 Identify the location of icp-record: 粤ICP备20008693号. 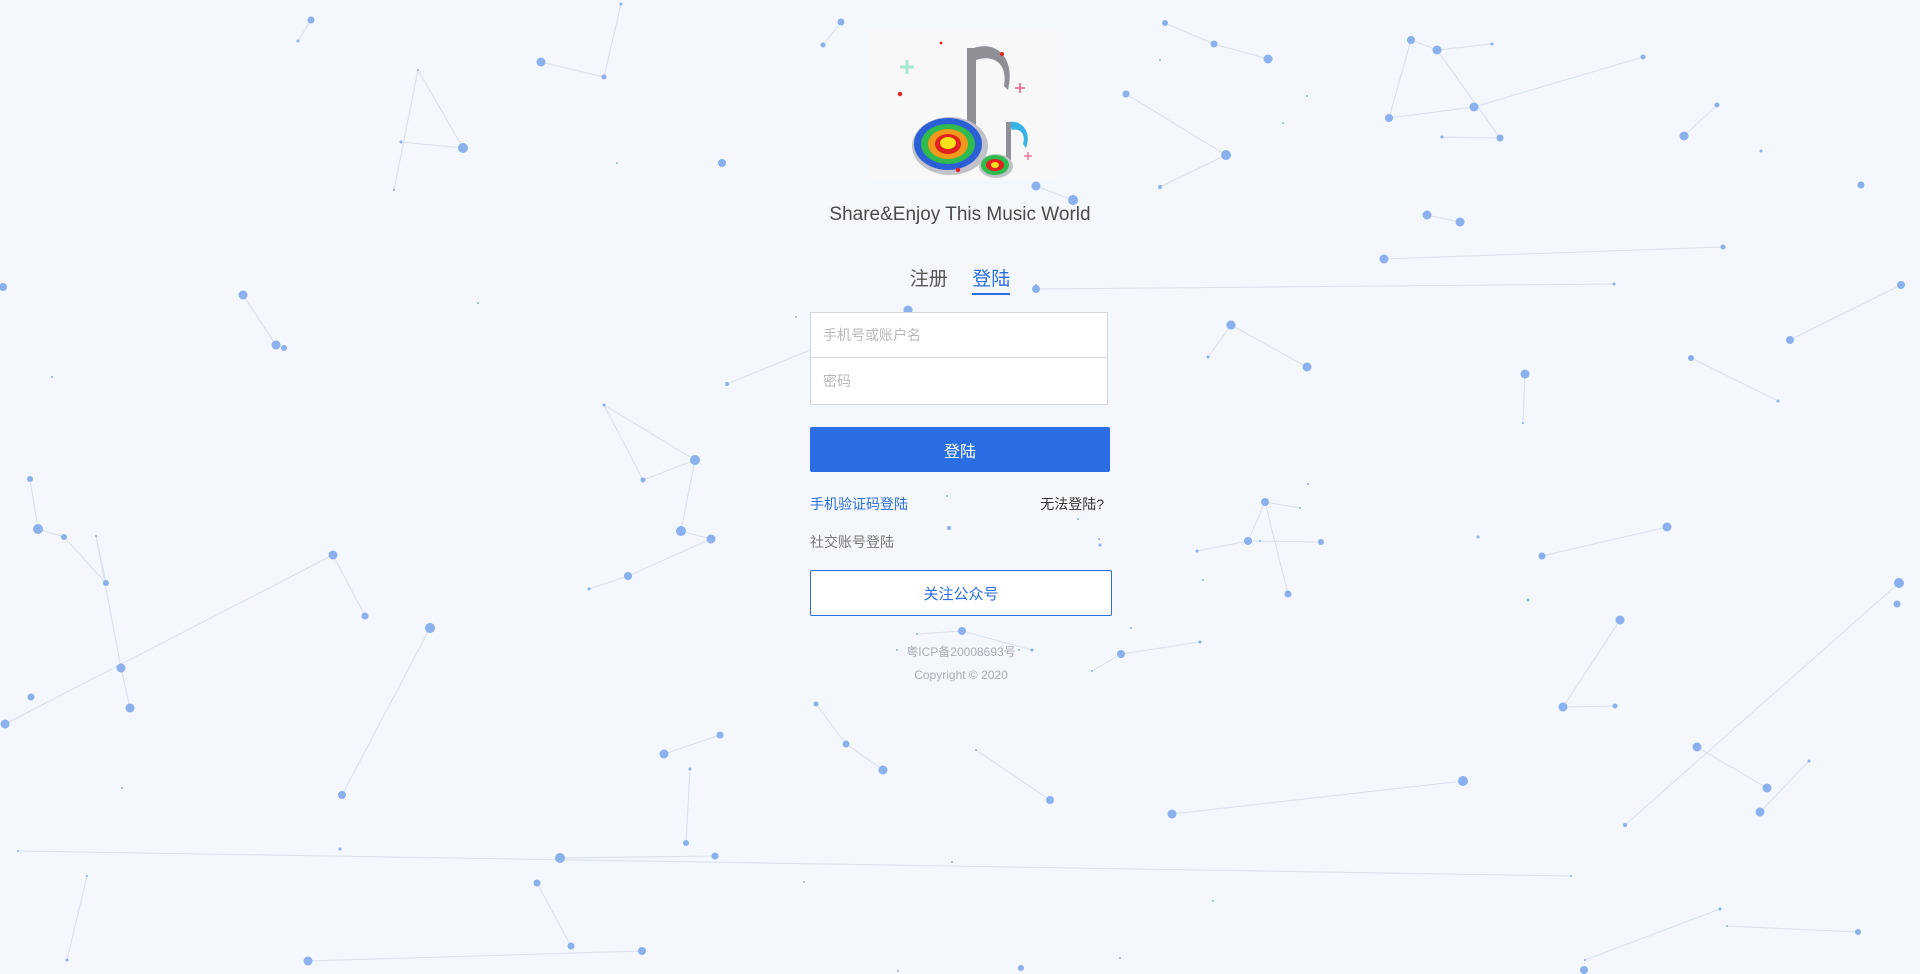
(961, 651).